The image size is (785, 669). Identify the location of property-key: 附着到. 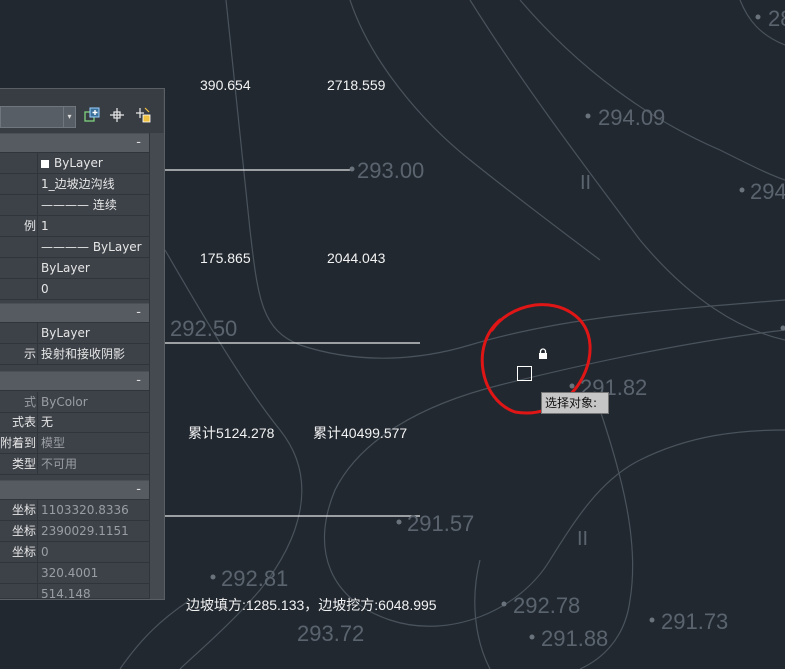
(18, 443).